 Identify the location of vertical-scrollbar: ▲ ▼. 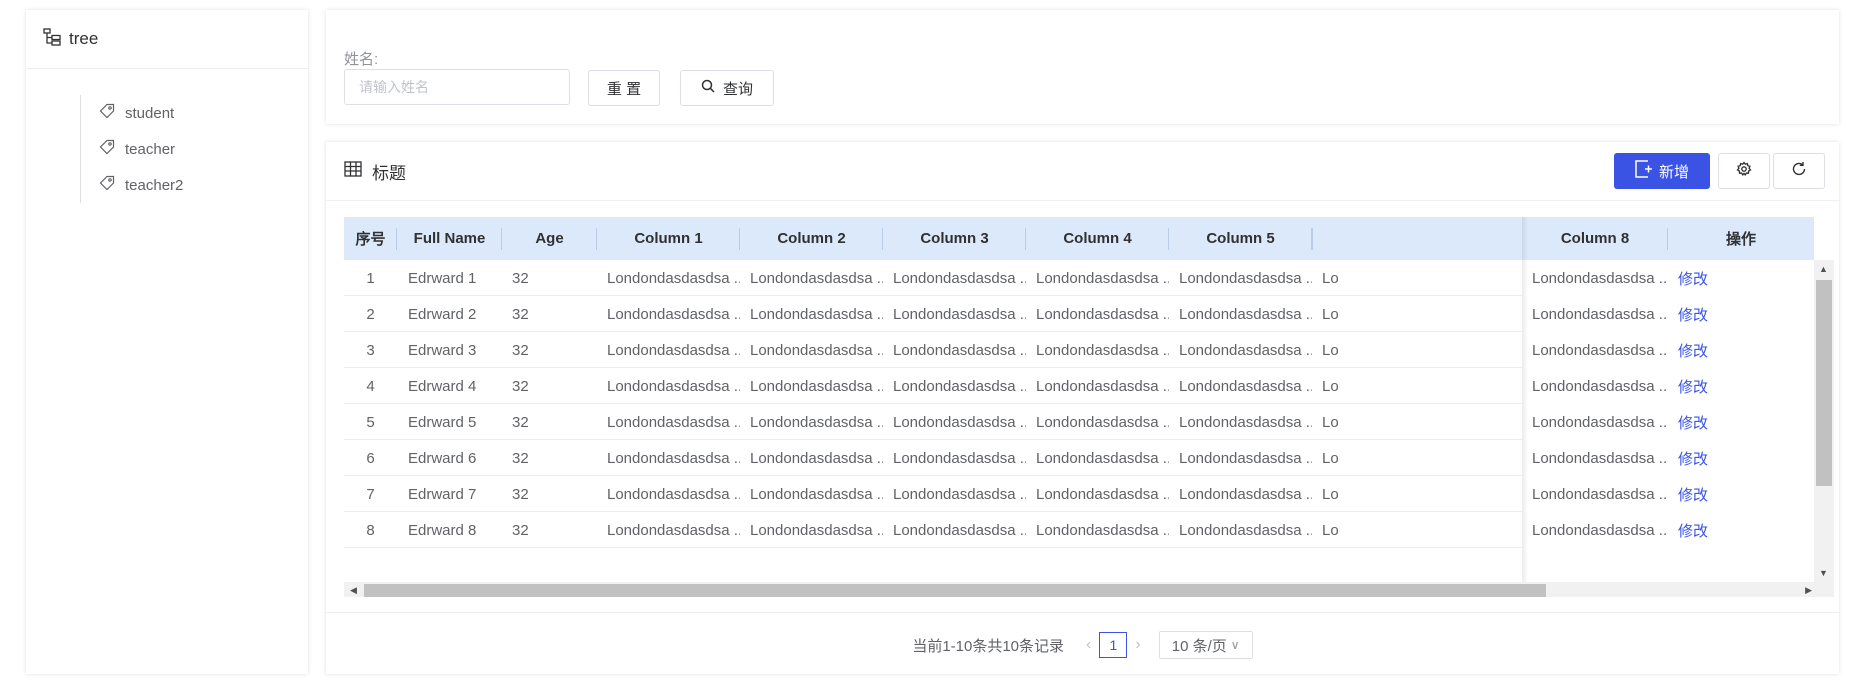
(1824, 421).